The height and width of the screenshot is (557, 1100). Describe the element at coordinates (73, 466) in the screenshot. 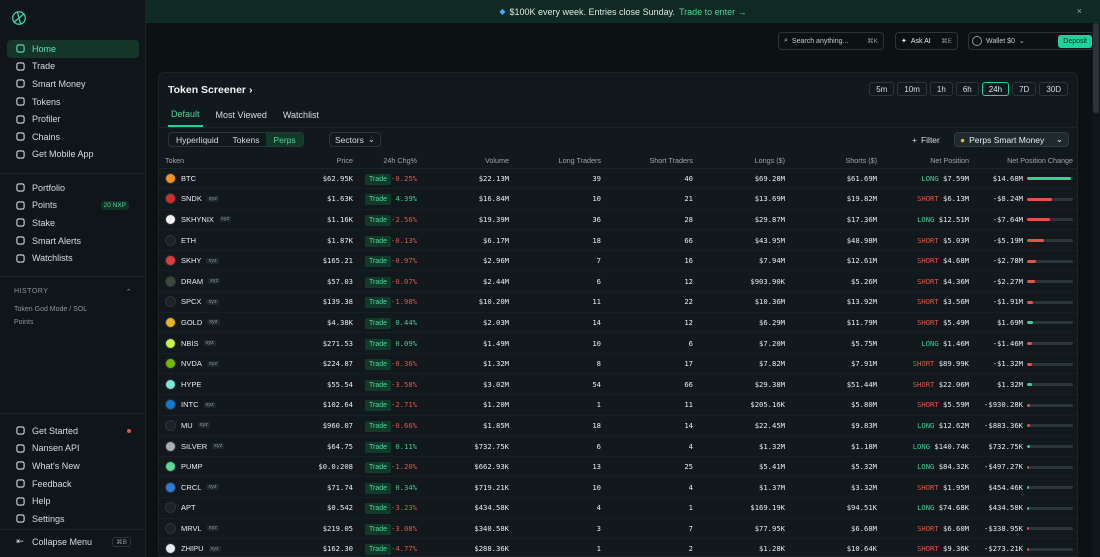

I see `sidebar-item-what-s-new: What's New` at that location.